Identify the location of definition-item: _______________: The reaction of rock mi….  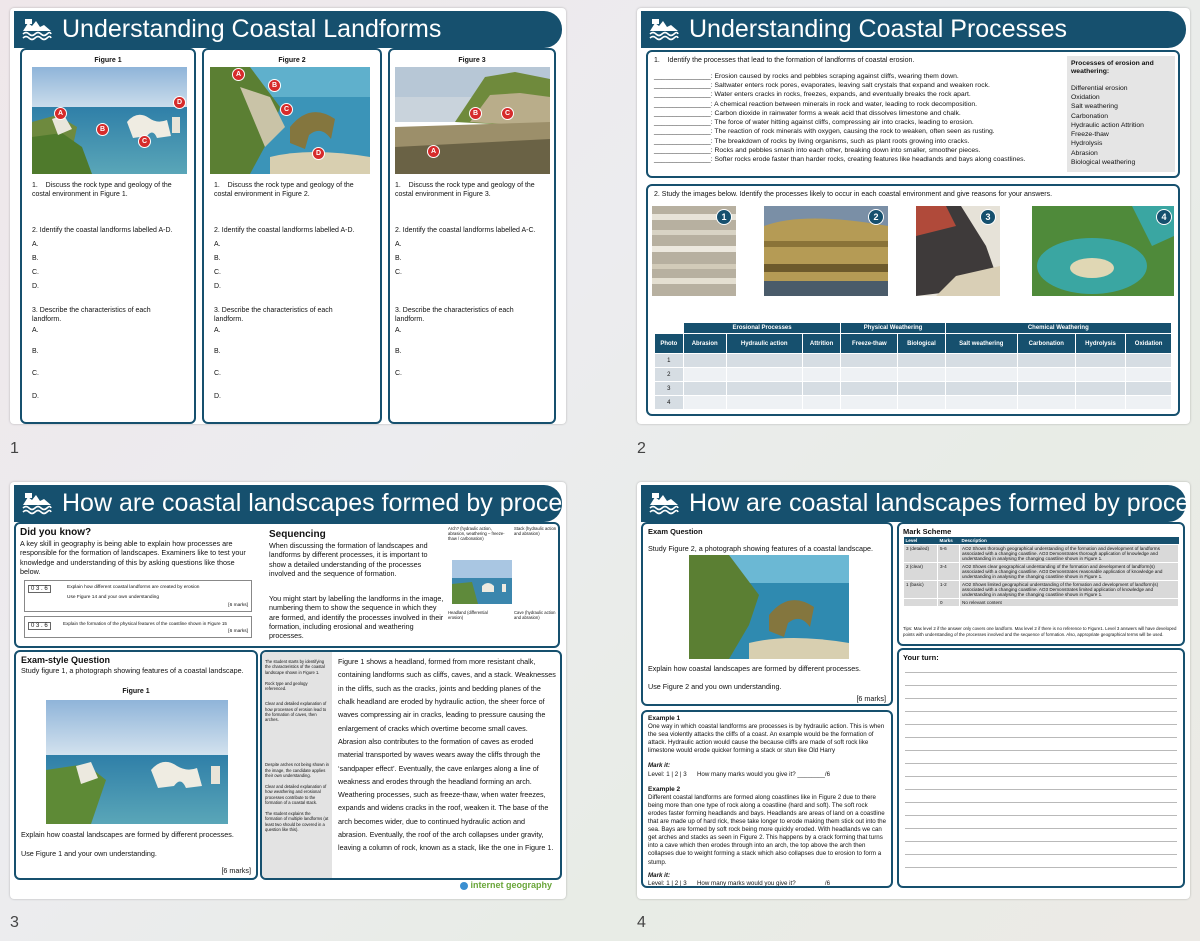
(864, 131).